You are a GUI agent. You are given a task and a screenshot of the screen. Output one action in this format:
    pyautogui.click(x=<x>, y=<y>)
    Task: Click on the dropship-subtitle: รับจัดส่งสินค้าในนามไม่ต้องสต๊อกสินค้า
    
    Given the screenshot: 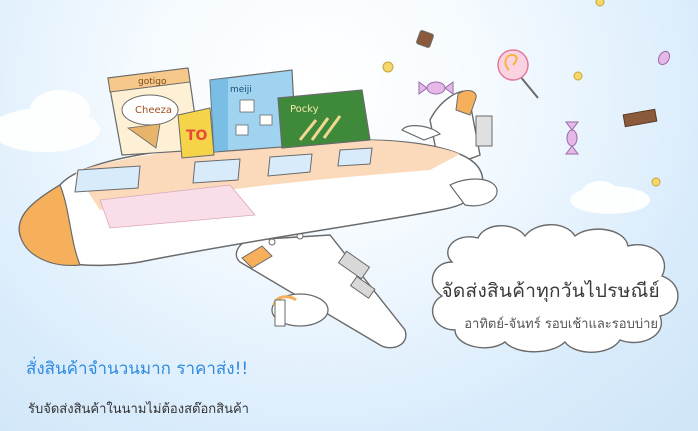 What is the action you would take?
    pyautogui.click(x=138, y=409)
    